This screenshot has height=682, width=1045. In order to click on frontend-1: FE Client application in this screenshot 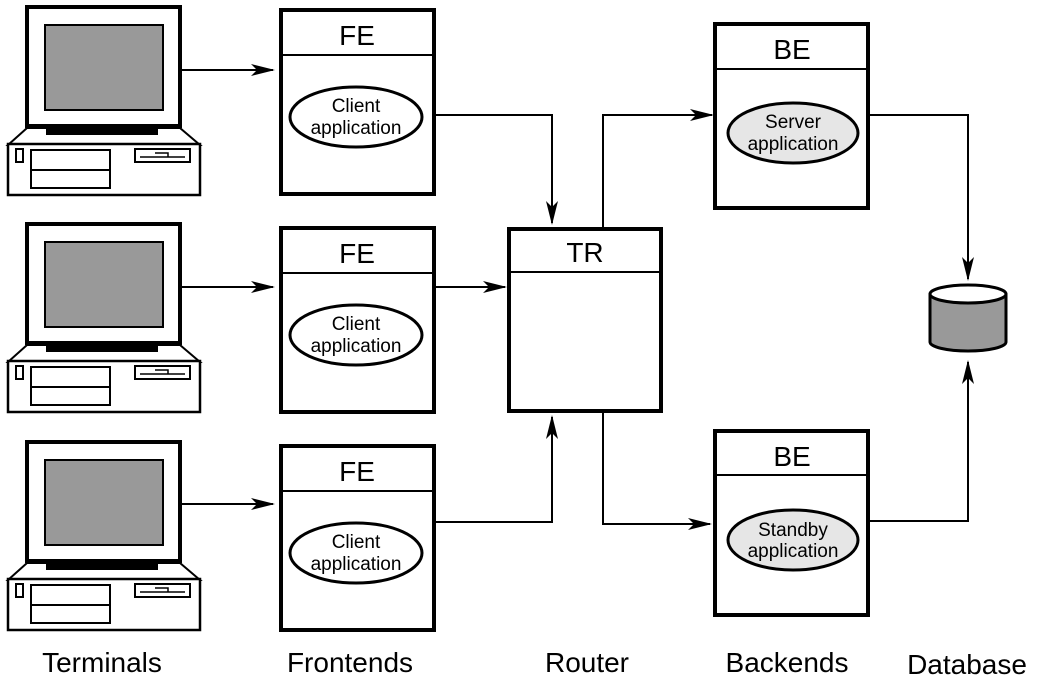, I will do `click(357, 102)`.